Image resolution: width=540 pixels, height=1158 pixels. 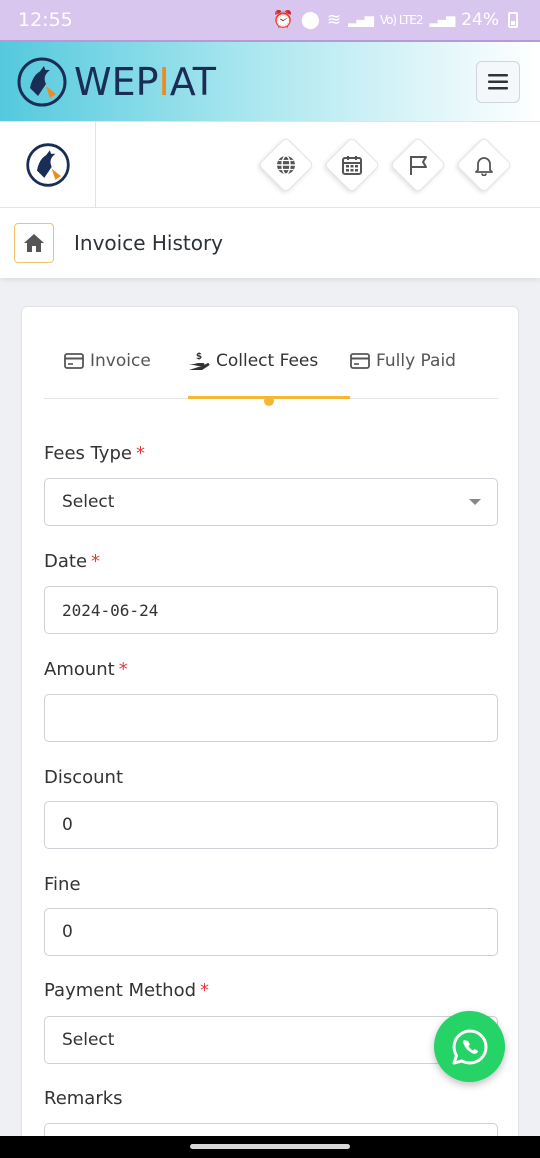 I want to click on home-button, so click(x=34, y=243).